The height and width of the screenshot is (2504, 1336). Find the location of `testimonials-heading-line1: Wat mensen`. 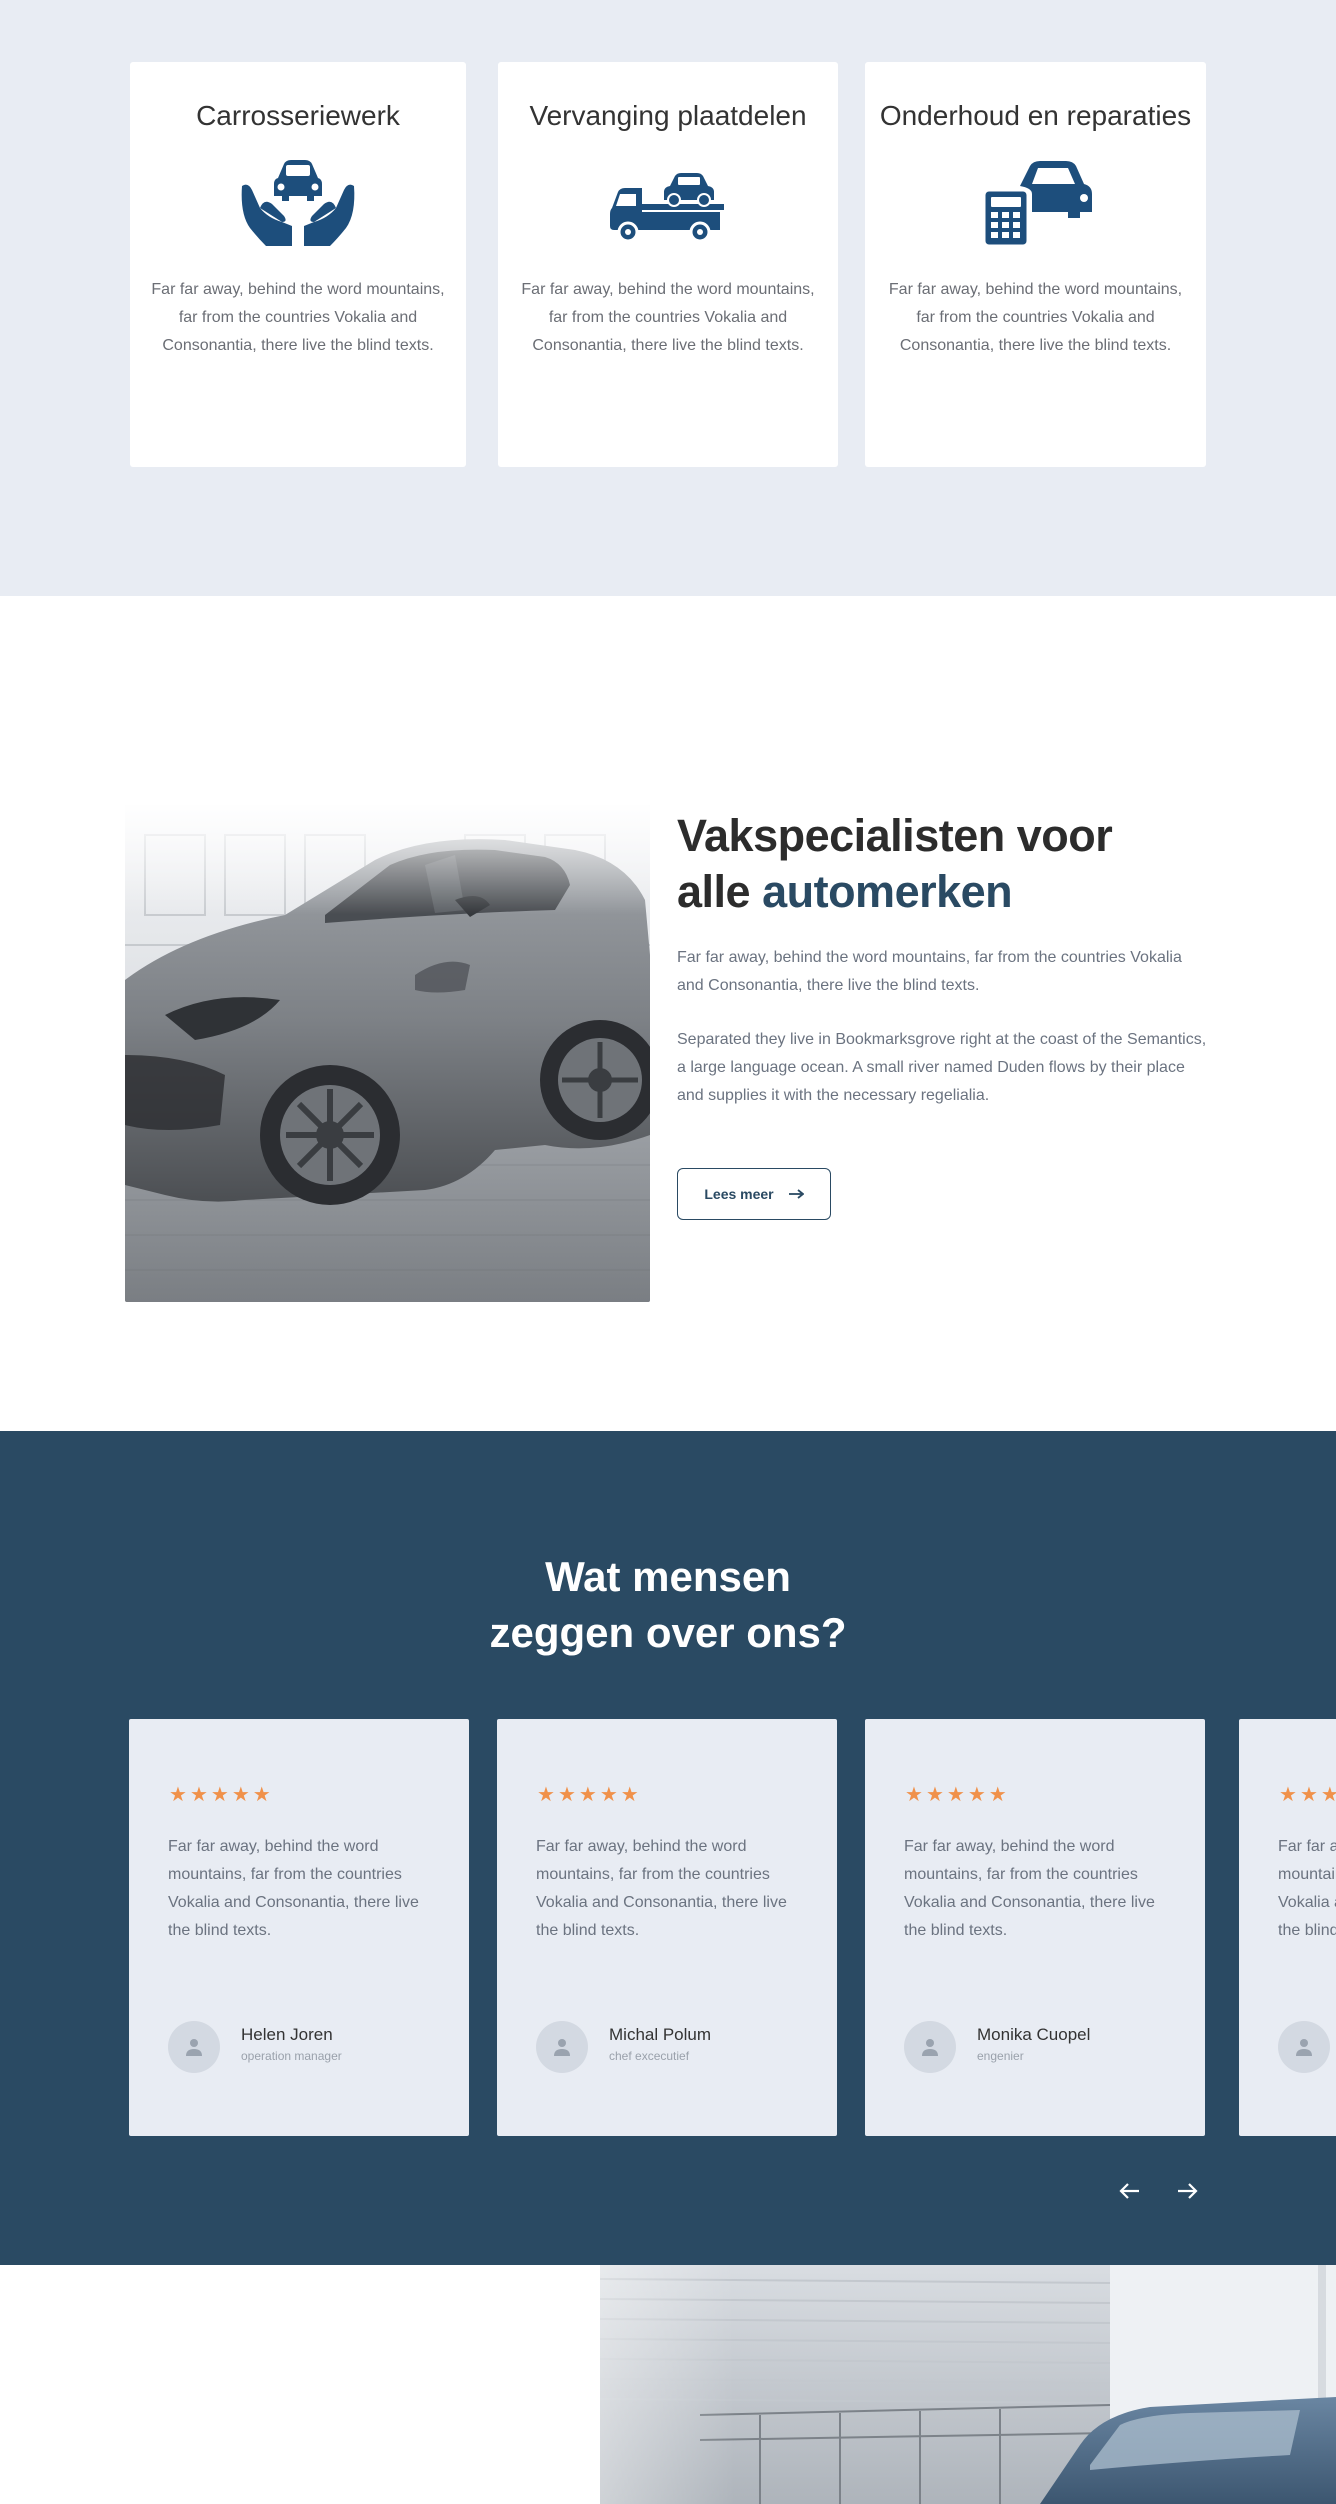

testimonials-heading-line1: Wat mensen is located at coordinates (668, 1576).